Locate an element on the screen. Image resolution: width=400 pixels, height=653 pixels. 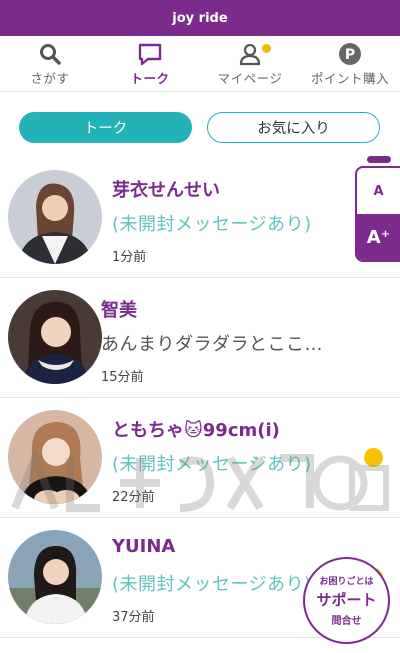
nav-item-talk: トーク is located at coordinates (150, 63).